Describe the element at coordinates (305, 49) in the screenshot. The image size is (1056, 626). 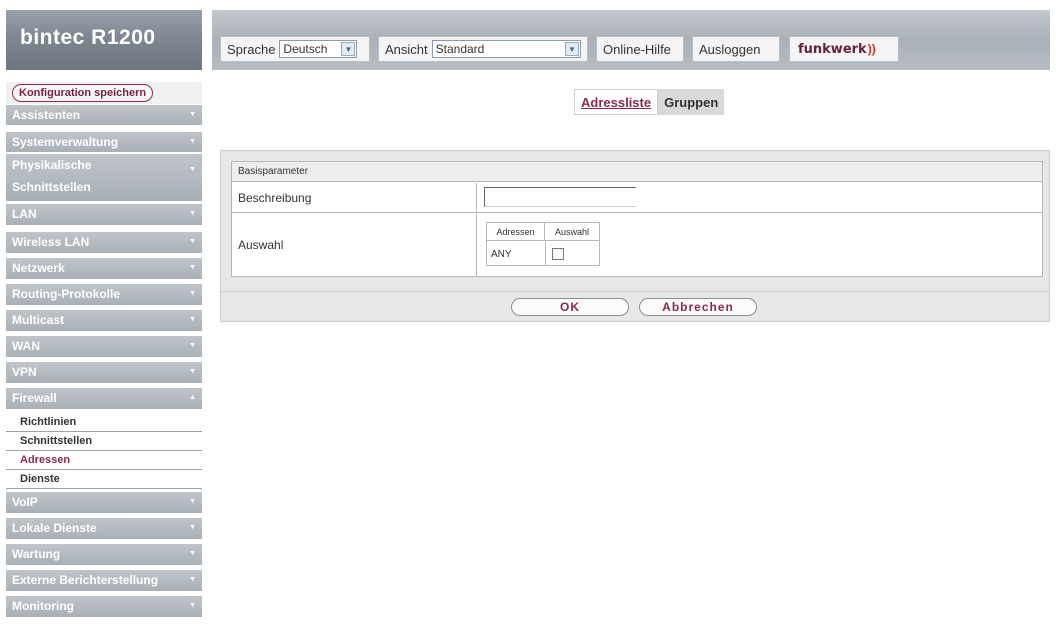
I see `language-select-value: Deutsch` at that location.